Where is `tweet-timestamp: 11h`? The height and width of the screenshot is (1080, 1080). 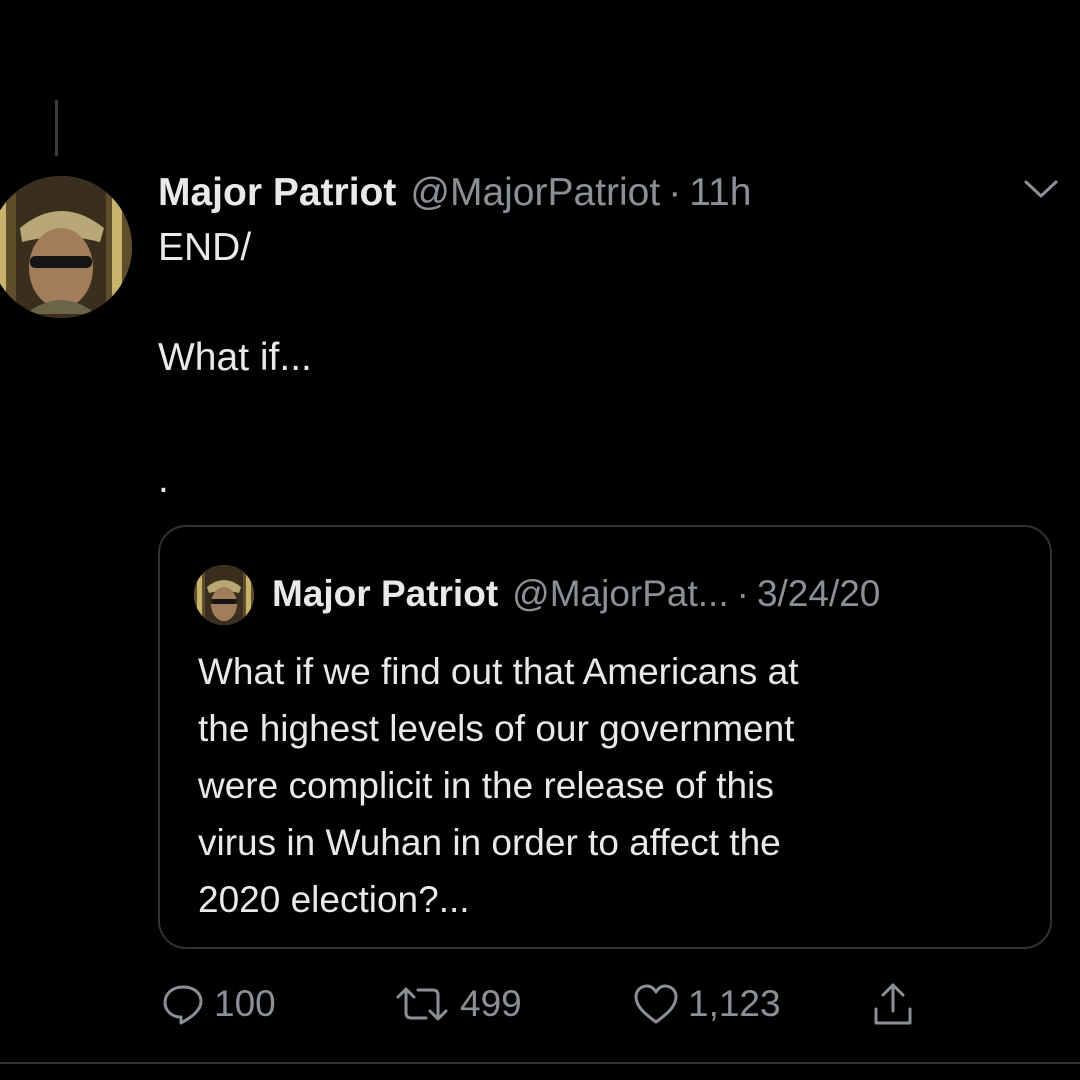 tweet-timestamp: 11h is located at coordinates (720, 193).